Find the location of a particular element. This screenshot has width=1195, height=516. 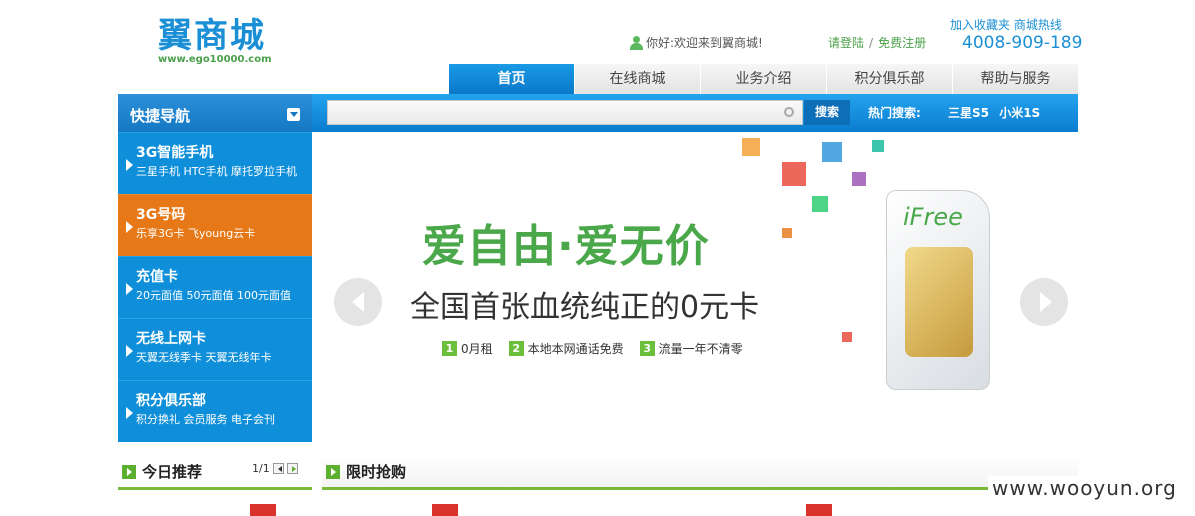

login-link: 请登陆 is located at coordinates (846, 43).